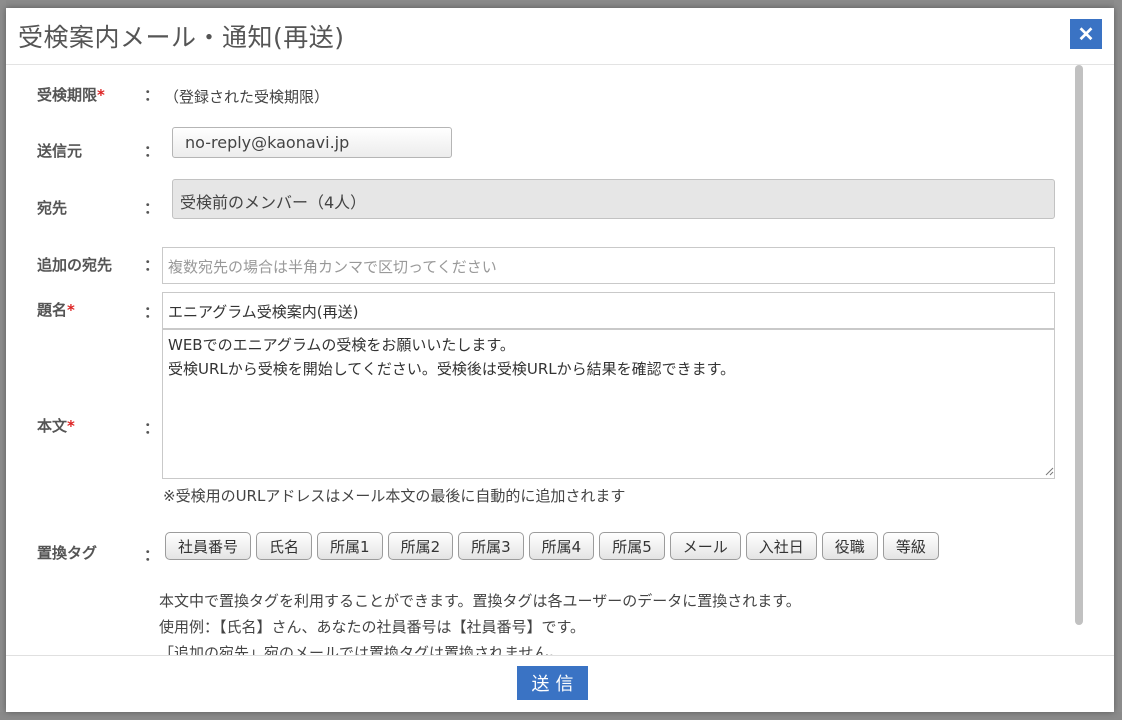  What do you see at coordinates (394, 496) in the screenshot?
I see `url-note: ※受検用のURLアドレスはメール本文の最後に自動的に追加されます` at bounding box center [394, 496].